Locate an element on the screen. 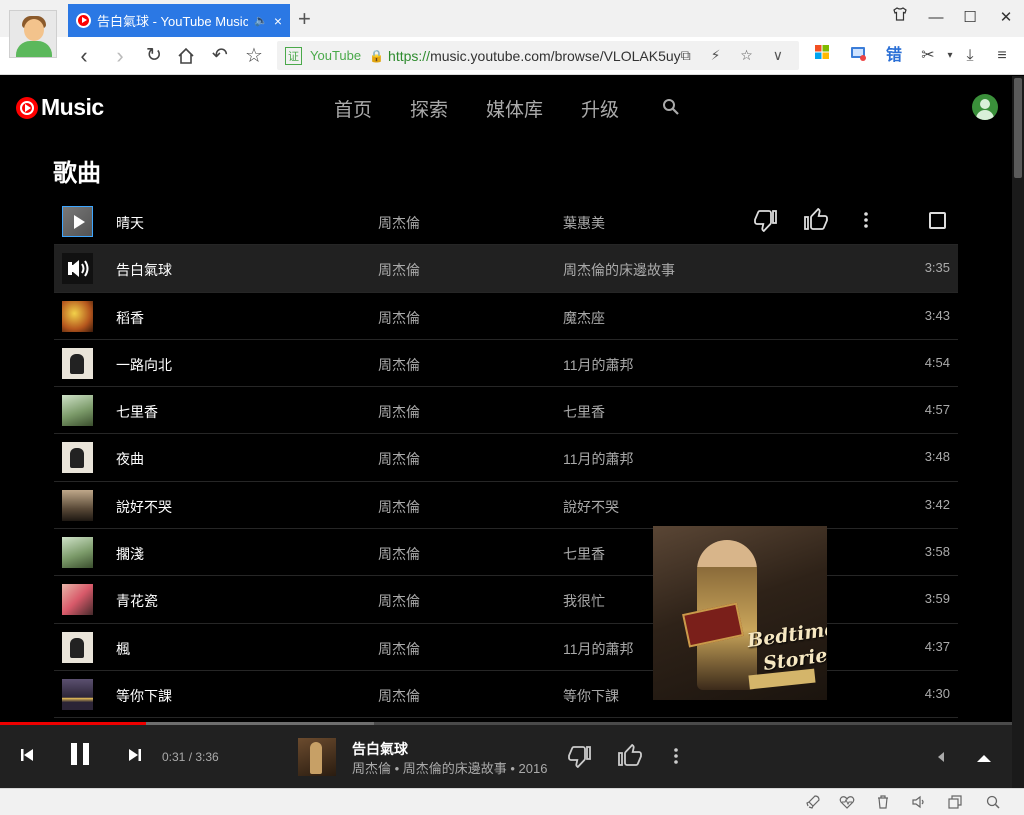 The image size is (1024, 815). song-title: 晴天 is located at coordinates (130, 223).